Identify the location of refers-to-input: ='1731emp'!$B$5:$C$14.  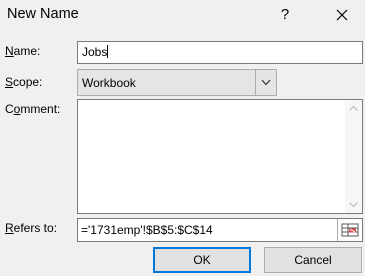
(220, 230).